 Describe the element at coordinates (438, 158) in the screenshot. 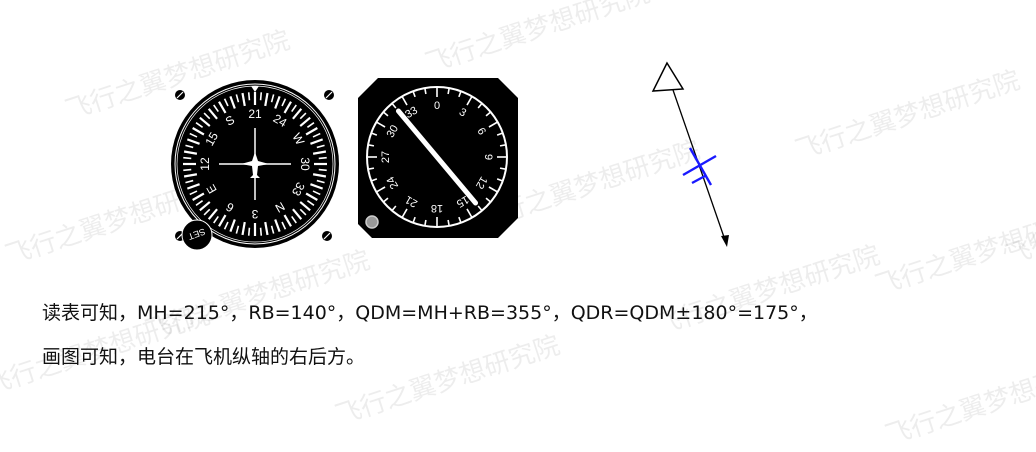

I see `radio-magnetic-indicator: 03691215182124273033` at that location.